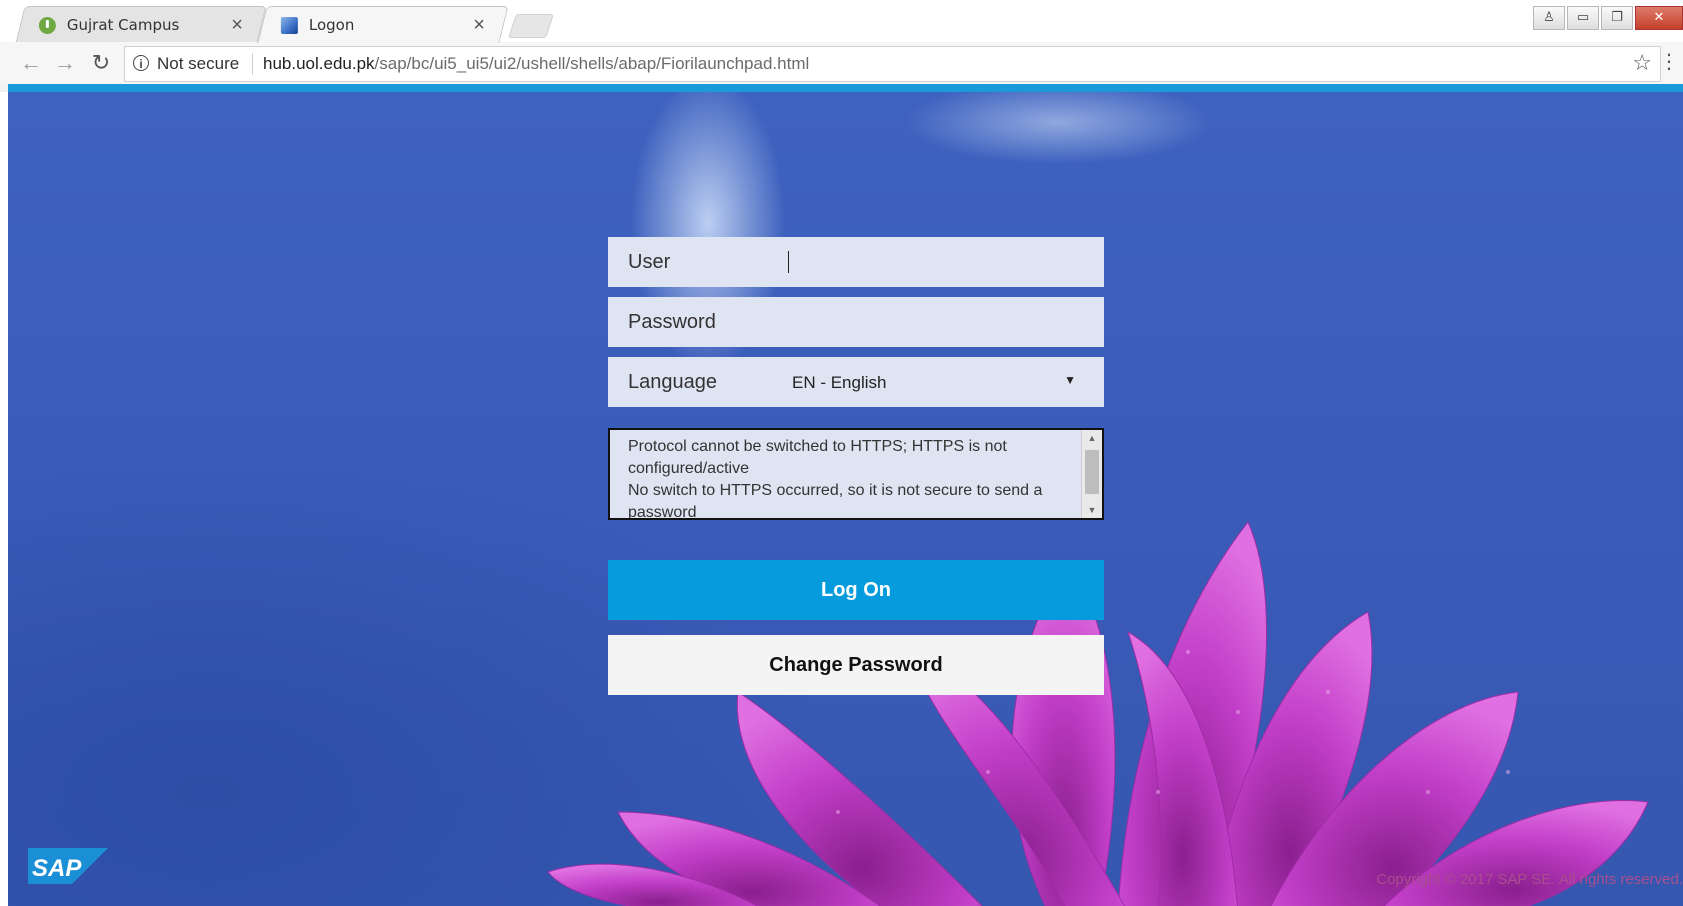 This screenshot has height=906, width=1683. What do you see at coordinates (672, 322) in the screenshot?
I see `password-label: Password` at bounding box center [672, 322].